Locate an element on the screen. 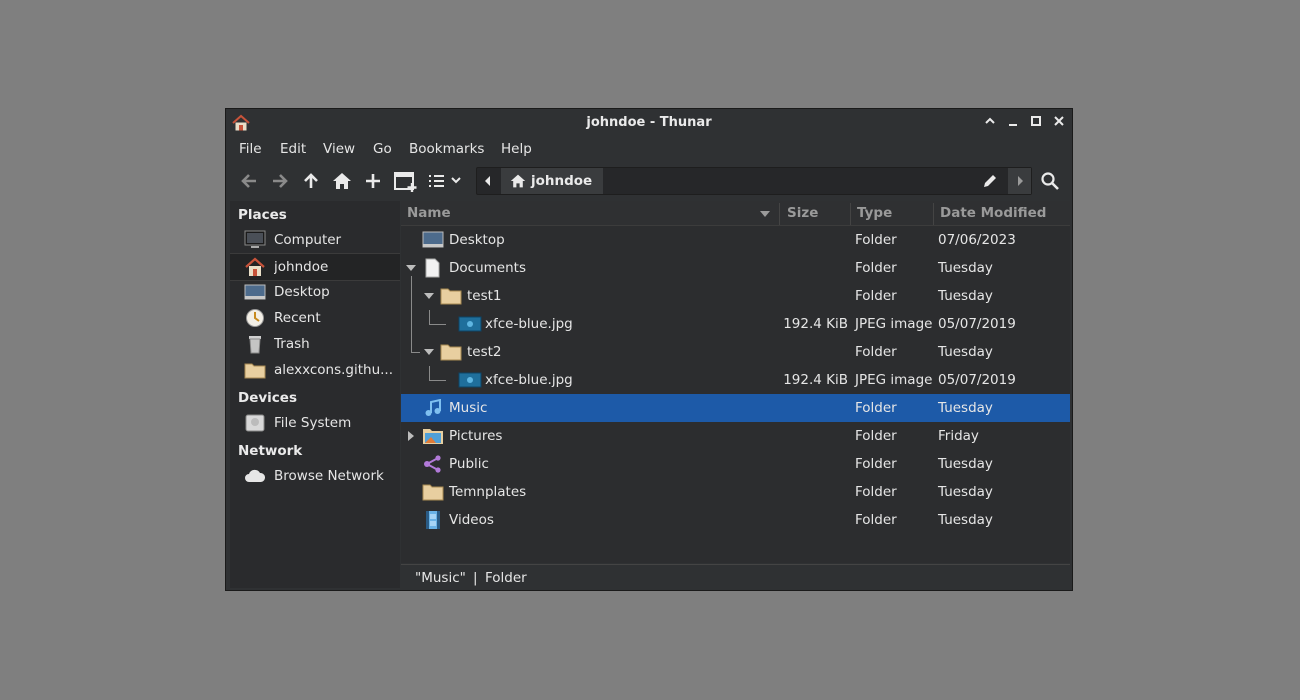  places-heading: Places is located at coordinates (262, 215).